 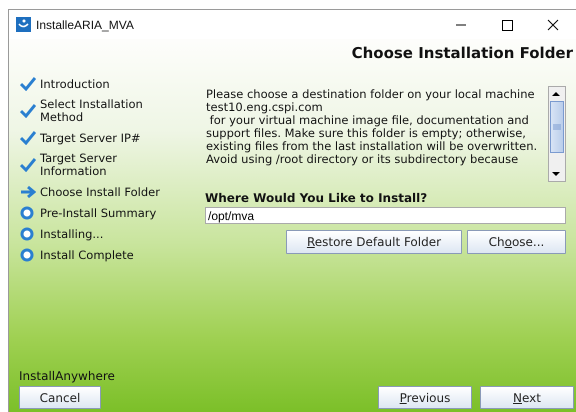 I want to click on step-label: Choose Install Folder, so click(x=100, y=192).